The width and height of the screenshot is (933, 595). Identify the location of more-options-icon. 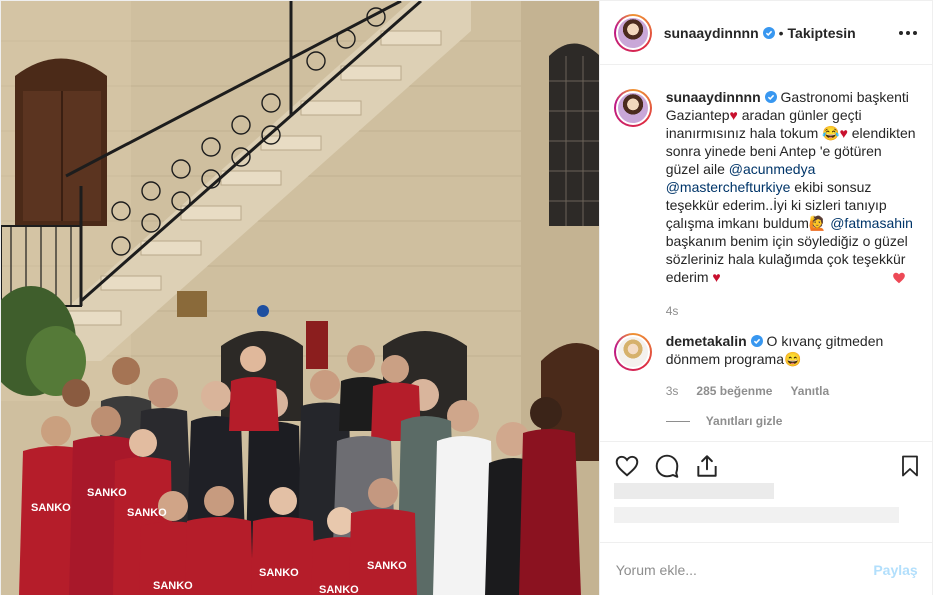
(908, 33).